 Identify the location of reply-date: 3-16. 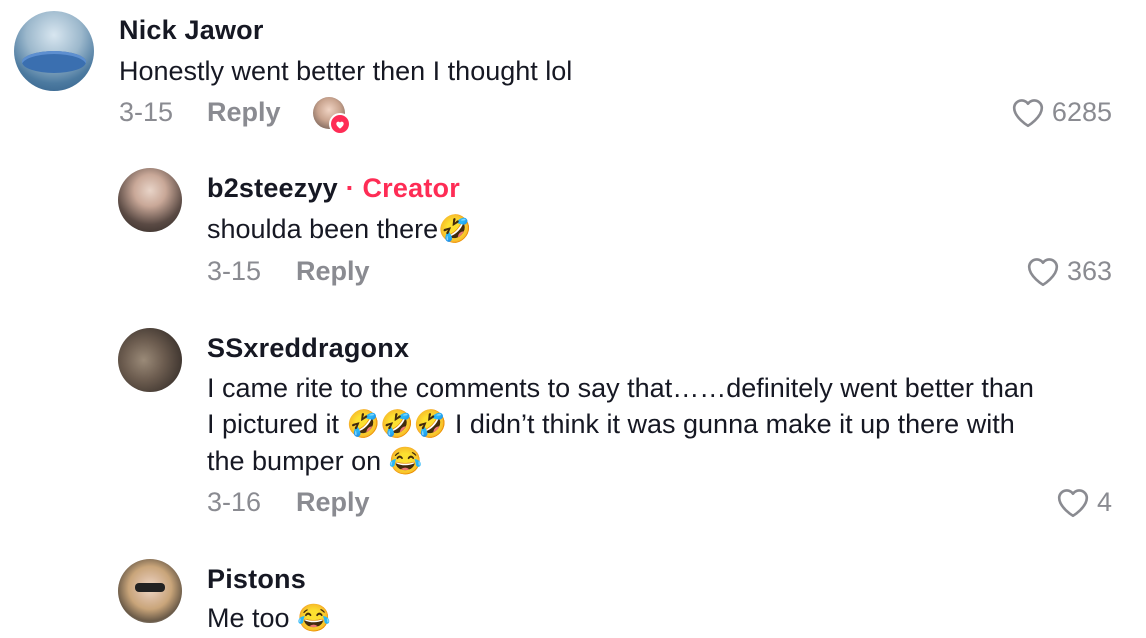
(234, 502).